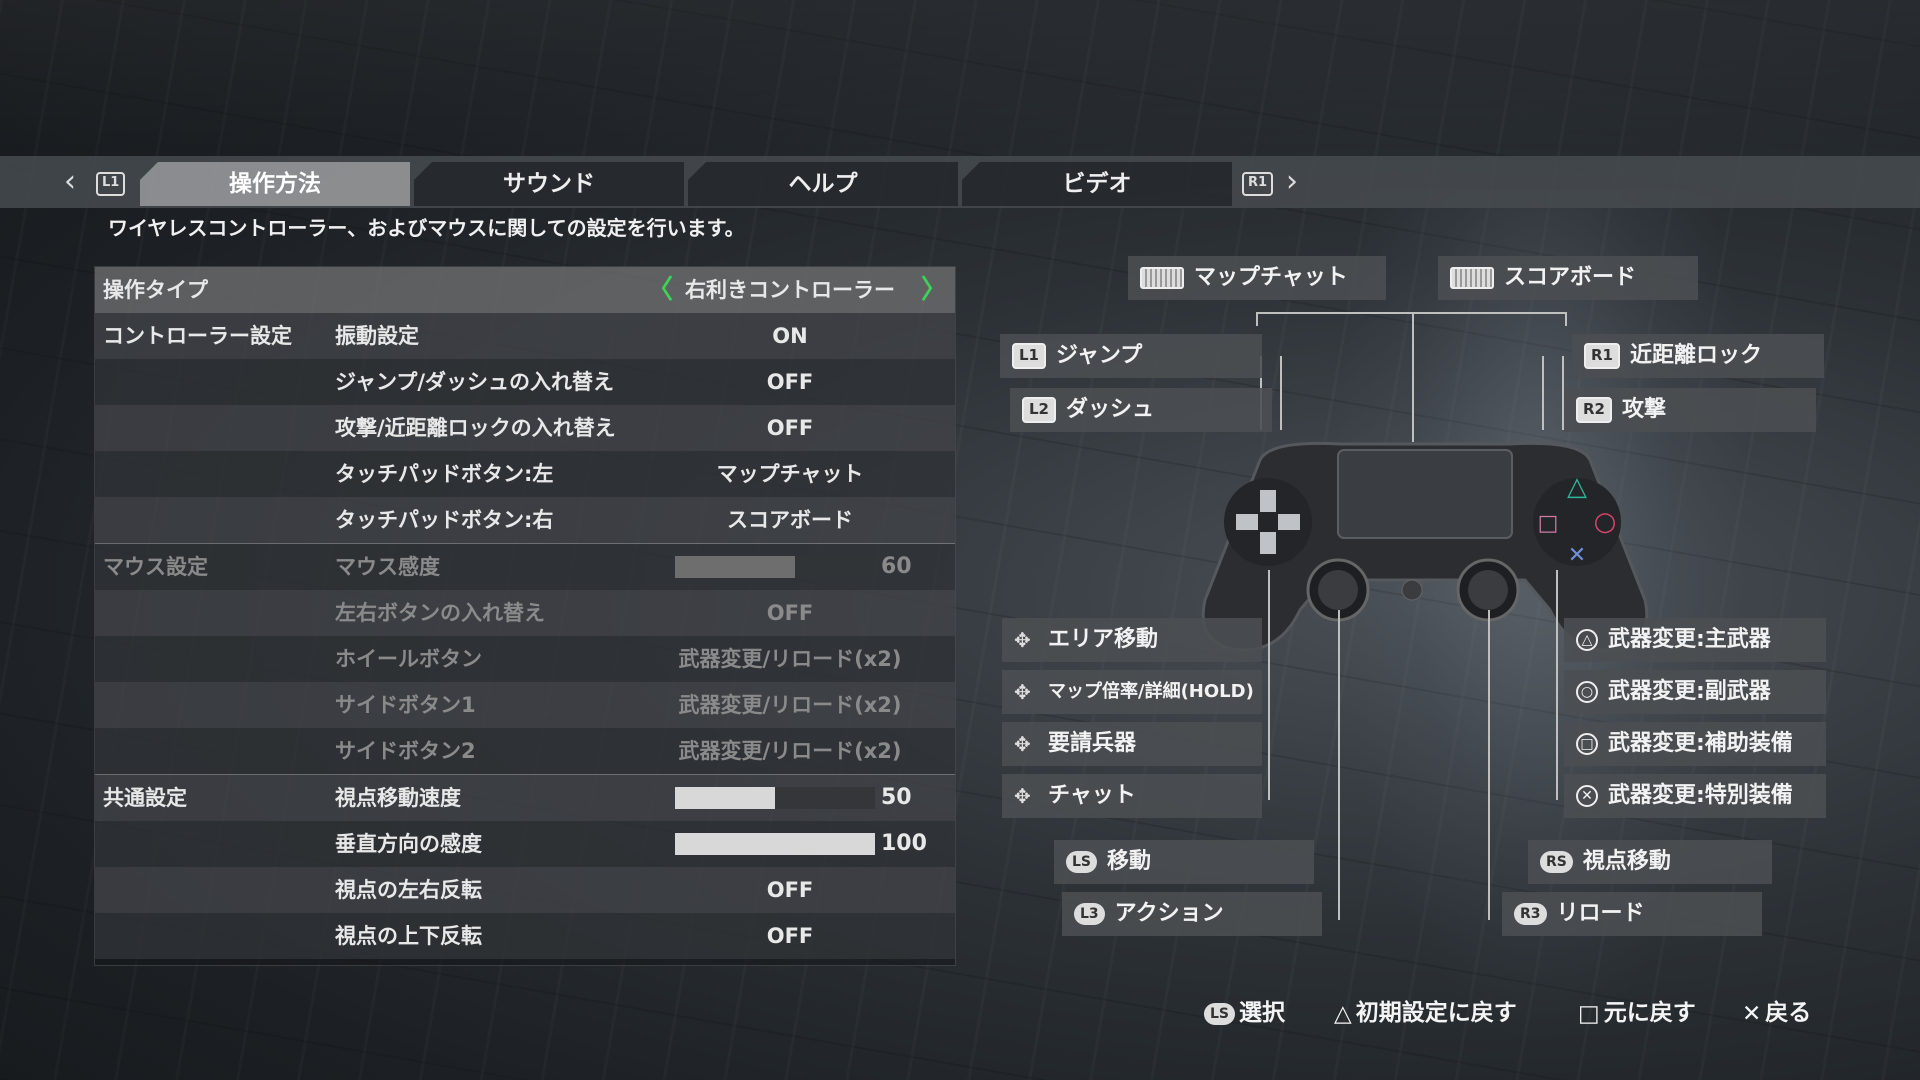 The height and width of the screenshot is (1080, 1920). I want to click on camera-speed-slider, so click(775, 798).